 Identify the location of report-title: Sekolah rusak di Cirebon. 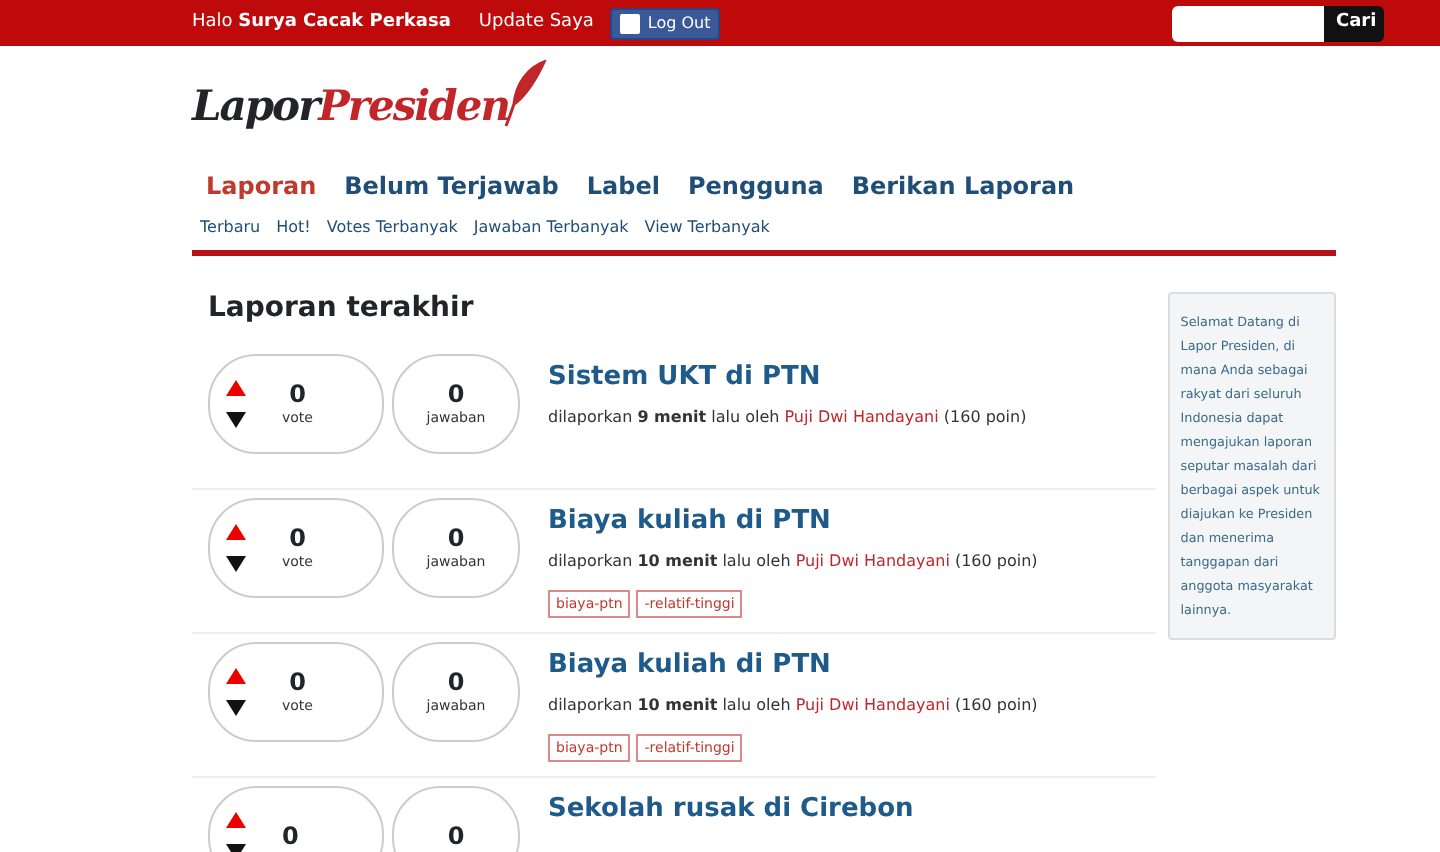
(731, 809).